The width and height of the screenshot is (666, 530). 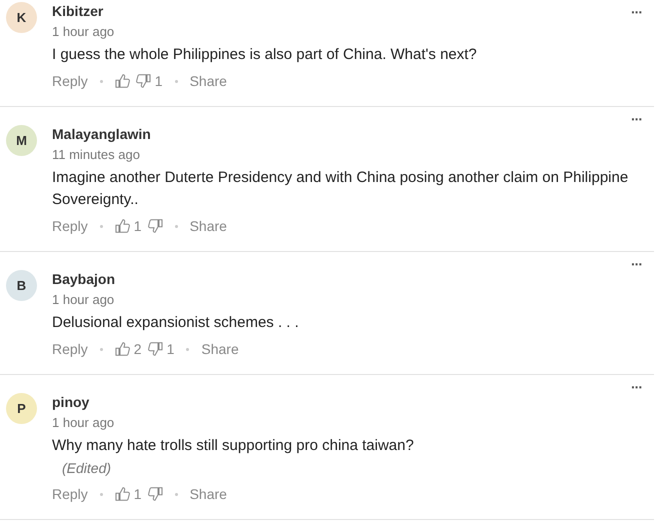 What do you see at coordinates (265, 55) in the screenshot?
I see `comment-text: I guess the whole Philippines is also part of China. What's next?` at bounding box center [265, 55].